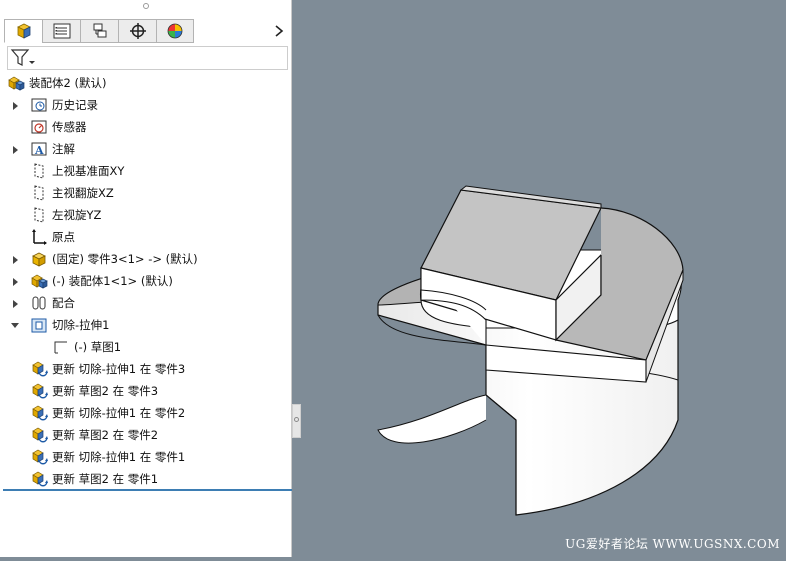 This screenshot has width=786, height=561. Describe the element at coordinates (75, 105) in the screenshot. I see `tree-item-label: 历史记录` at that location.